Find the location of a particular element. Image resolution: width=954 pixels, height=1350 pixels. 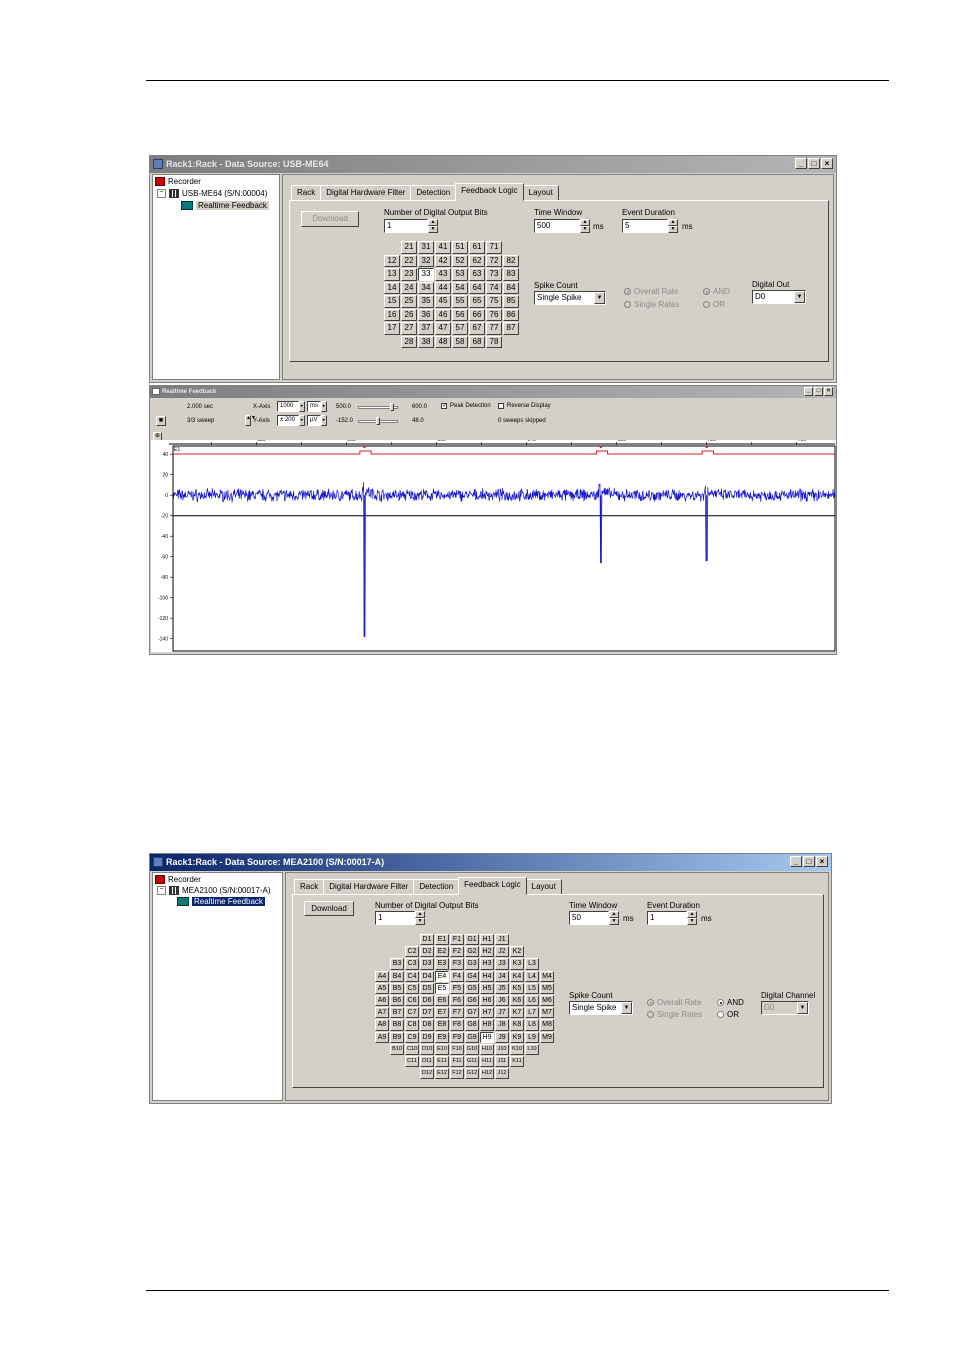

electrode-F8: F8 is located at coordinates (457, 1025).